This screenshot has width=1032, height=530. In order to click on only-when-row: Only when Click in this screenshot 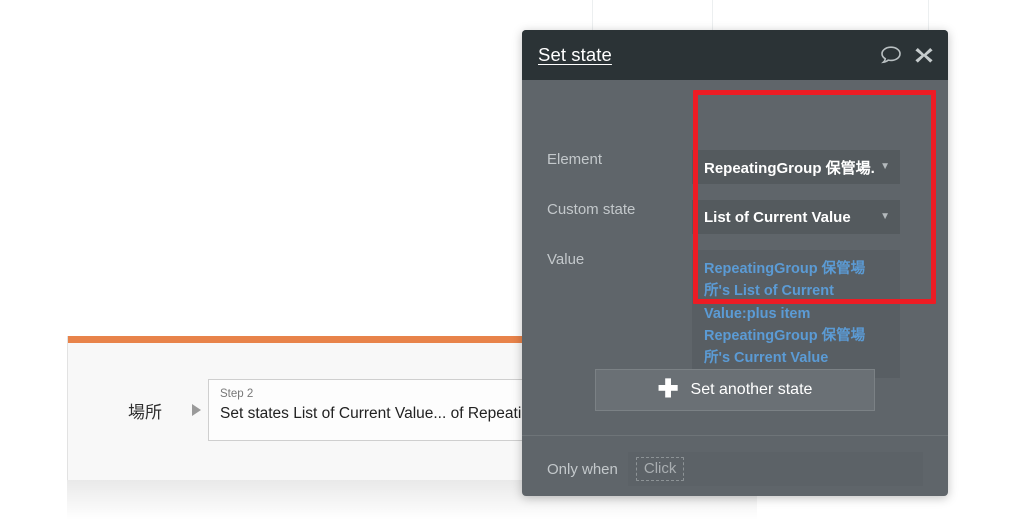, I will do `click(735, 469)`.